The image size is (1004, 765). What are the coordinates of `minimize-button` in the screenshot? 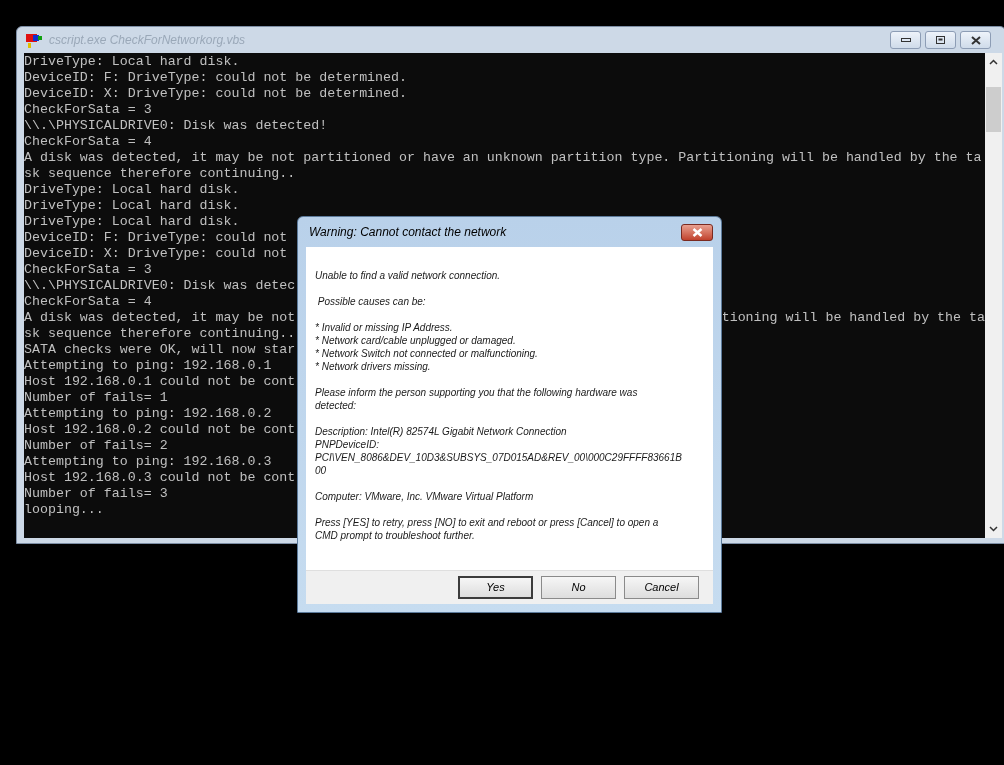 It's located at (905, 40).